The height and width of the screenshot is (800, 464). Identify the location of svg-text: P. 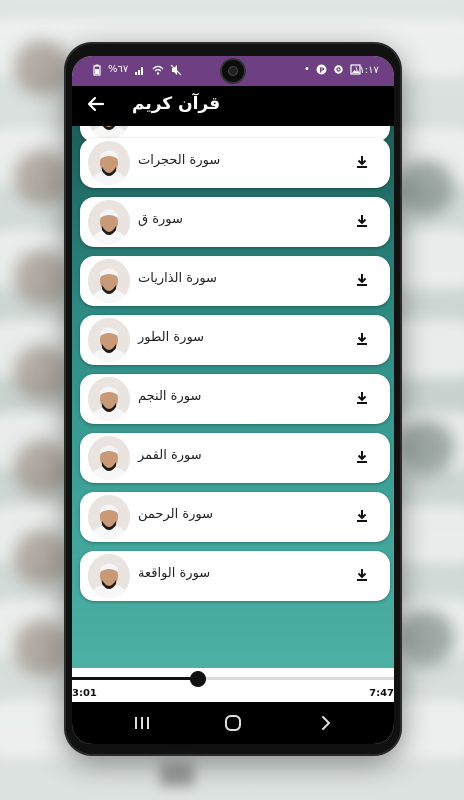
(321, 70).